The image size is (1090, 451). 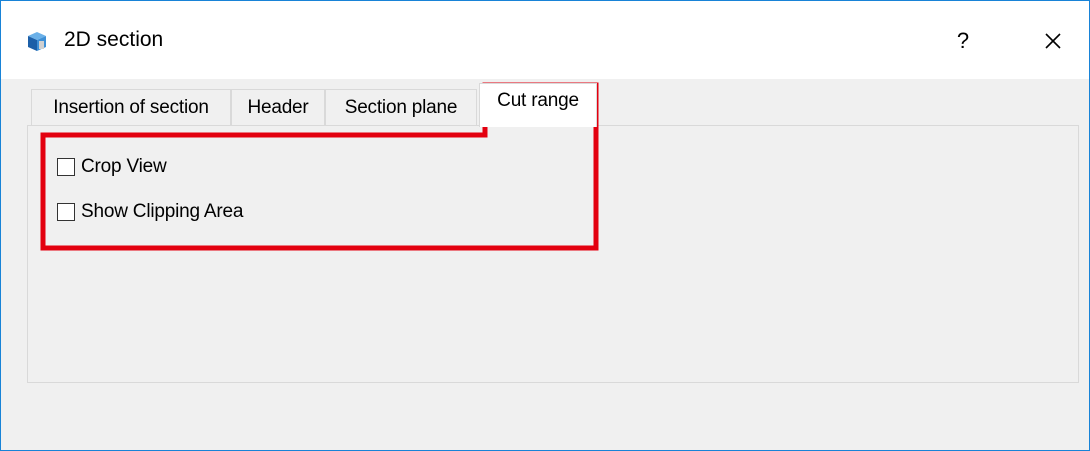 I want to click on close-button, so click(x=1053, y=41).